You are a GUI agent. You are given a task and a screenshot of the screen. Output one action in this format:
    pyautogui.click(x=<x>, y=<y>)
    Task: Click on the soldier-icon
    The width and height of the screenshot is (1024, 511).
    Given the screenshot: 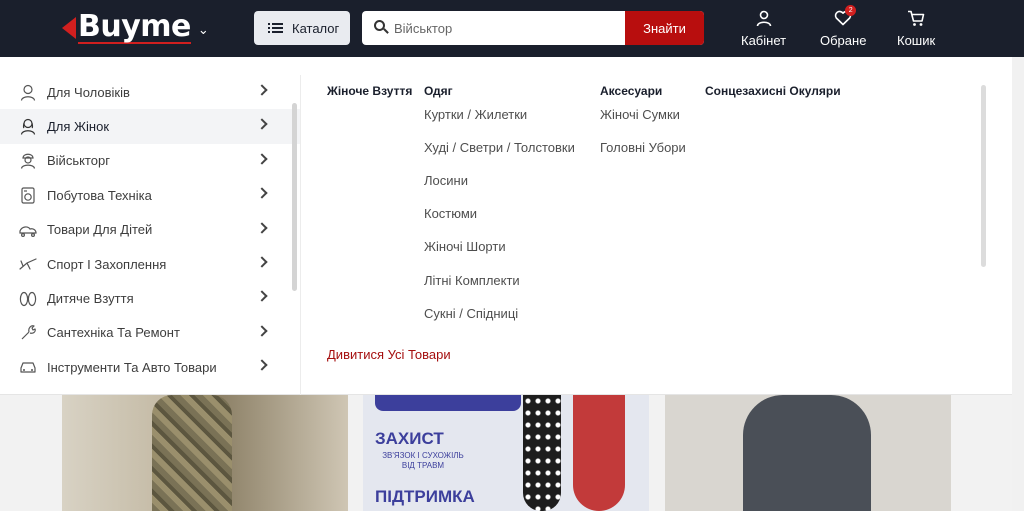 What is the action you would take?
    pyautogui.click(x=28, y=161)
    